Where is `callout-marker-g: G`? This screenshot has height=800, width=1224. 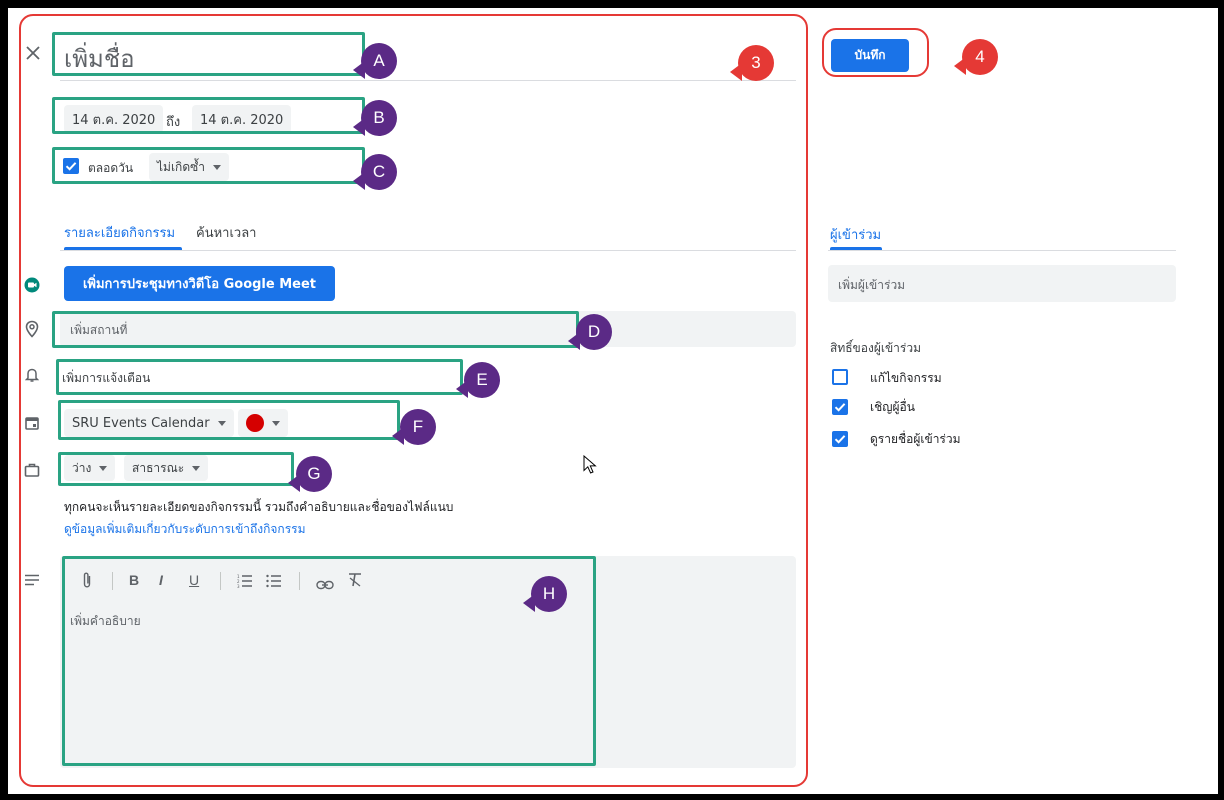 callout-marker-g: G is located at coordinates (311, 474).